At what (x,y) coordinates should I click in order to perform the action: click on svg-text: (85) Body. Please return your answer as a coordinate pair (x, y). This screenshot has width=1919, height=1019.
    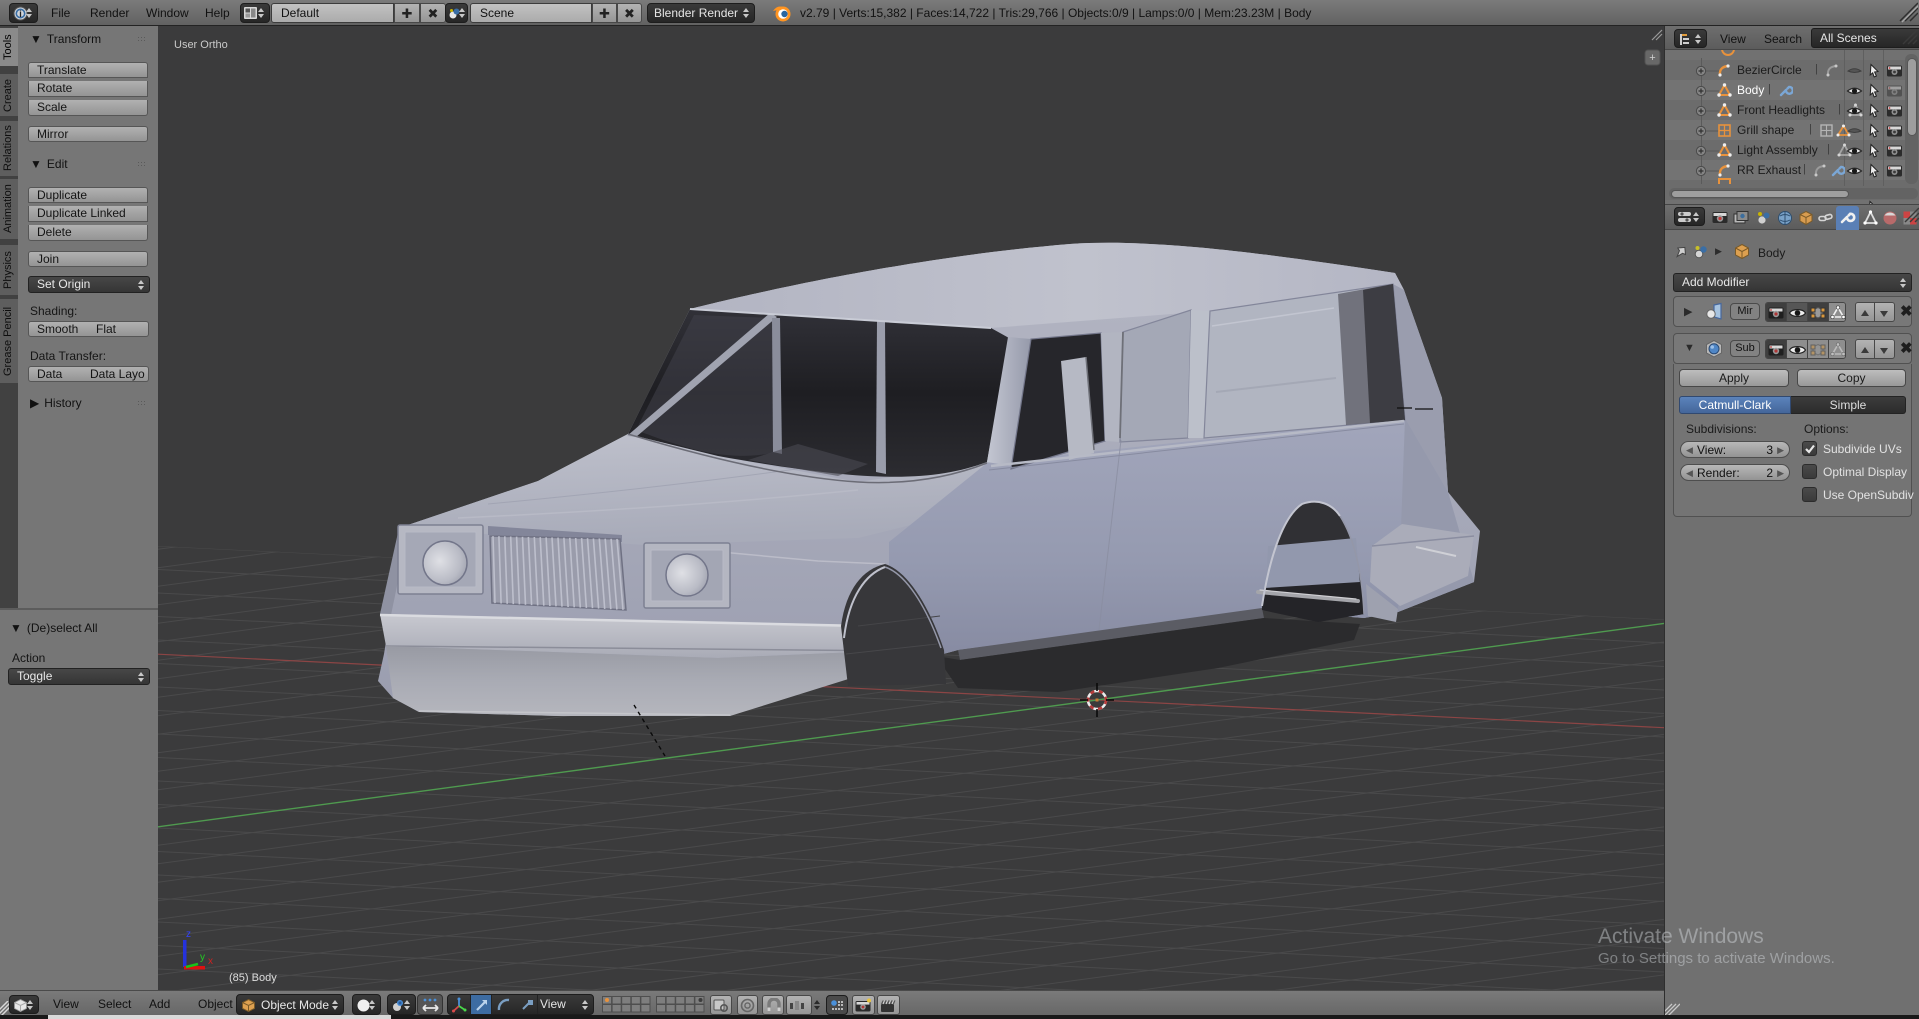
    Looking at the image, I should click on (253, 978).